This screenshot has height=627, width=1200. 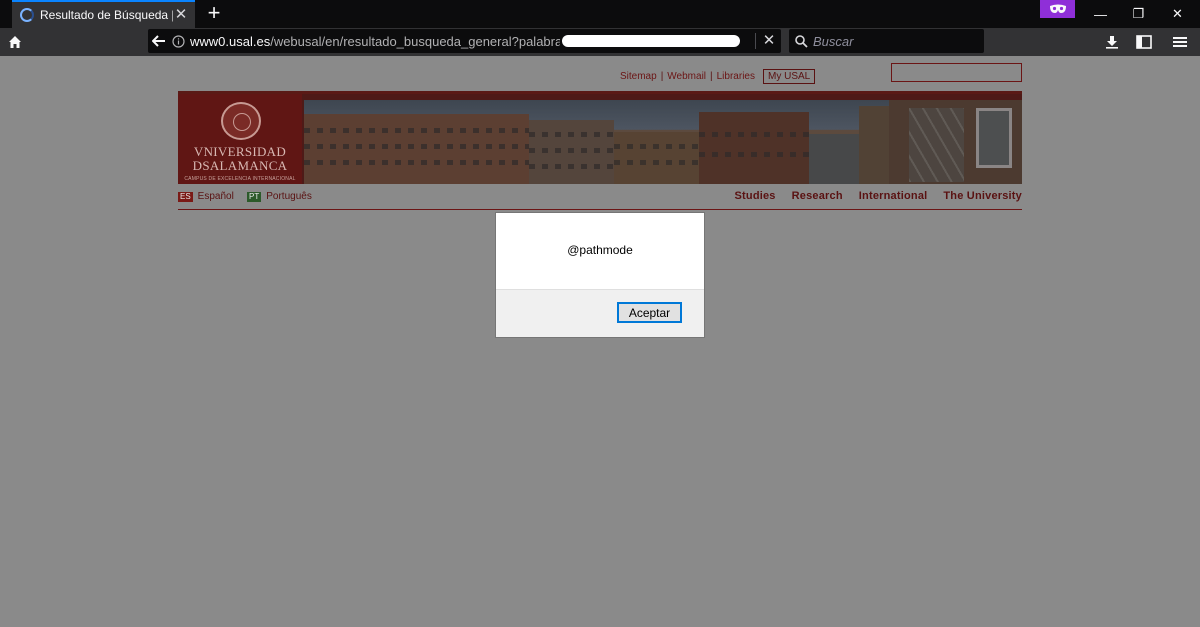 What do you see at coordinates (755, 41) in the screenshot?
I see `url-divider` at bounding box center [755, 41].